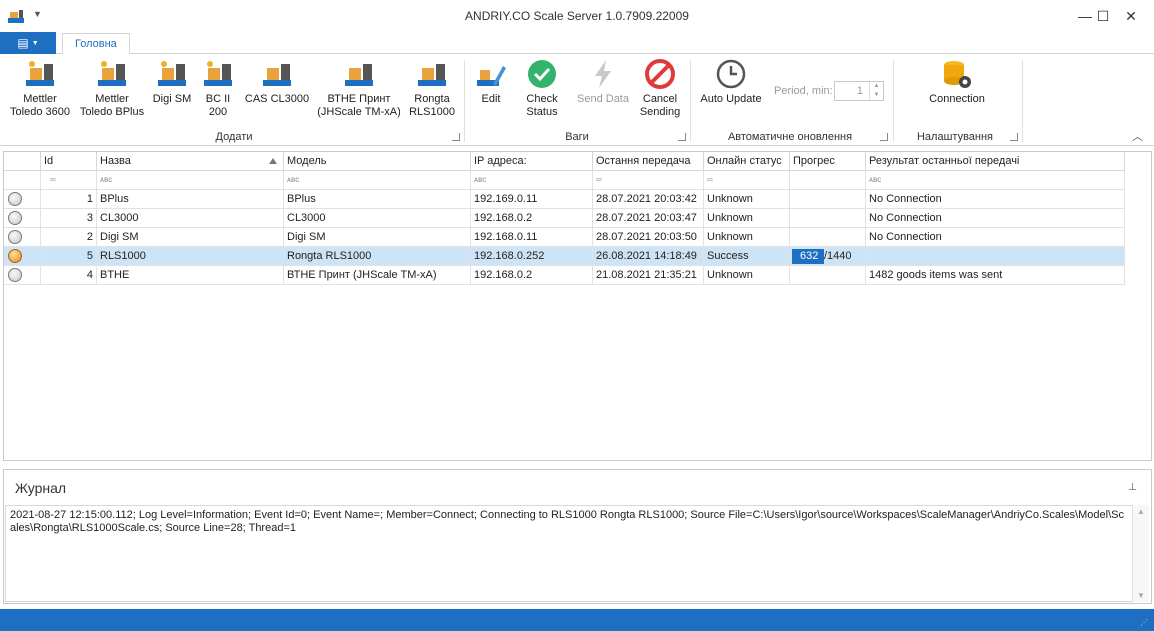 The image size is (1154, 631). What do you see at coordinates (69, 180) in the screenshot?
I see `filter-cell-id: ═` at bounding box center [69, 180].